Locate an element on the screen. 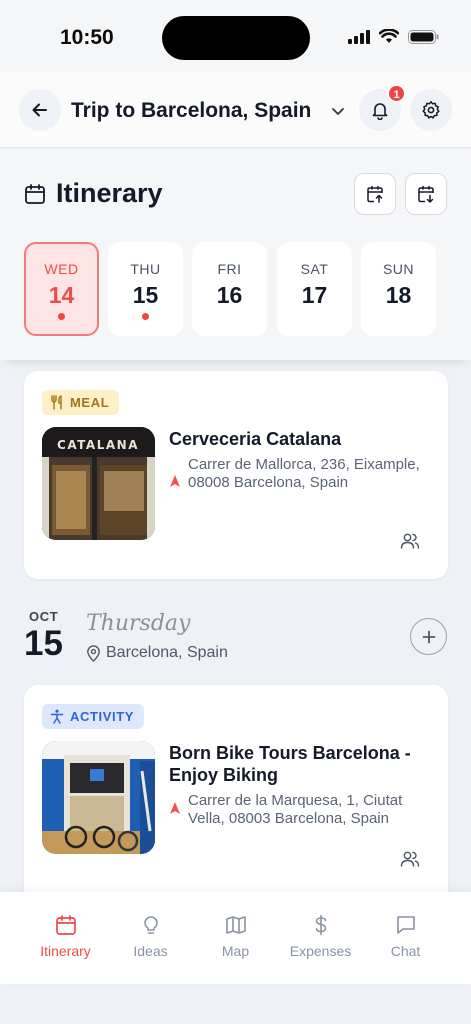 The height and width of the screenshot is (1024, 471). place-photo is located at coordinates (98, 797).